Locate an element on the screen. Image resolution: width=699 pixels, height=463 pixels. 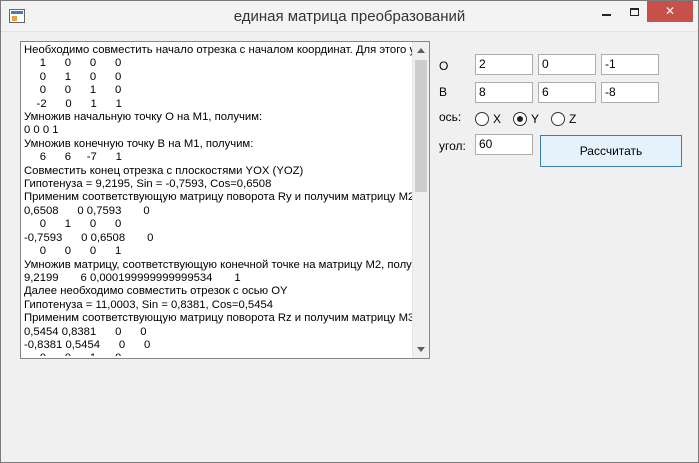
scroll-thumb is located at coordinates (421, 126).